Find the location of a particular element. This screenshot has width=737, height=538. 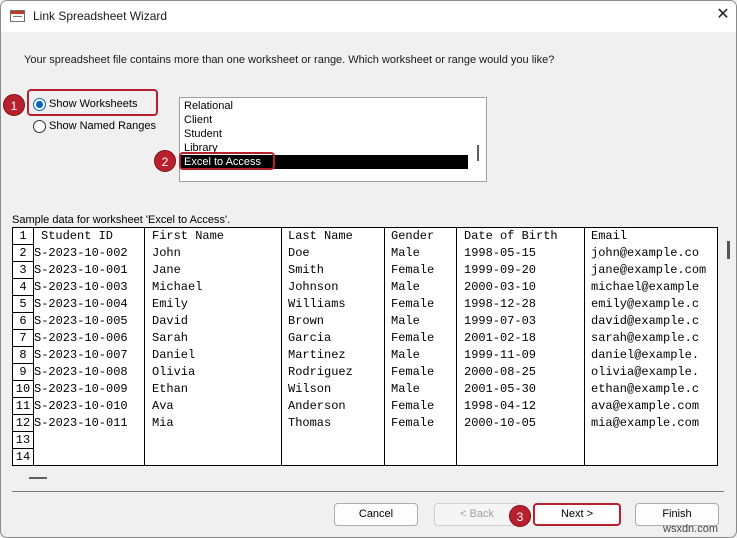

step-badge-2: 2 is located at coordinates (165, 161).